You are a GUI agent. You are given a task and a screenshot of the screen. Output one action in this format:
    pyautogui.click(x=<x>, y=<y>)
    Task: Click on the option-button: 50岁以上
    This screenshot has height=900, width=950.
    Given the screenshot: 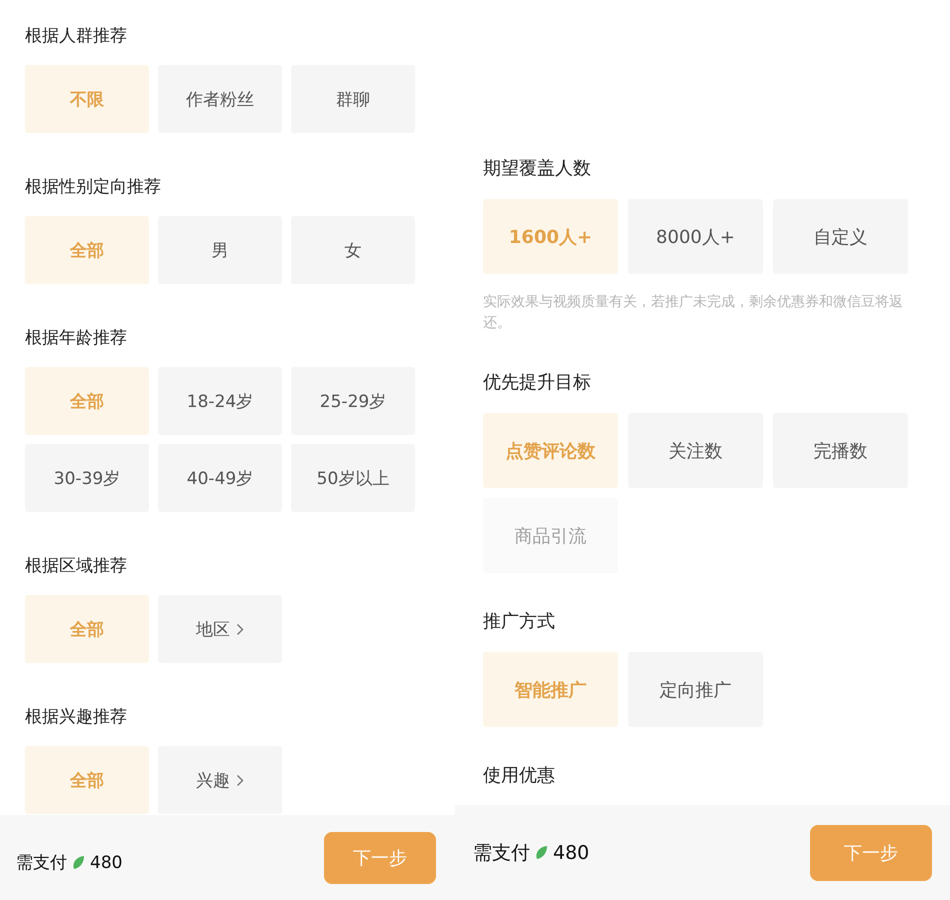 What is the action you would take?
    pyautogui.click(x=353, y=478)
    